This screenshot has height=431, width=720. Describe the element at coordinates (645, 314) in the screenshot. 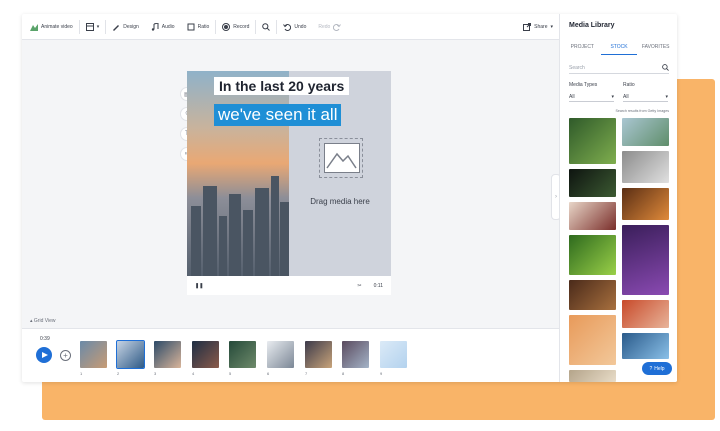

I see `stock-image-red-bird` at that location.